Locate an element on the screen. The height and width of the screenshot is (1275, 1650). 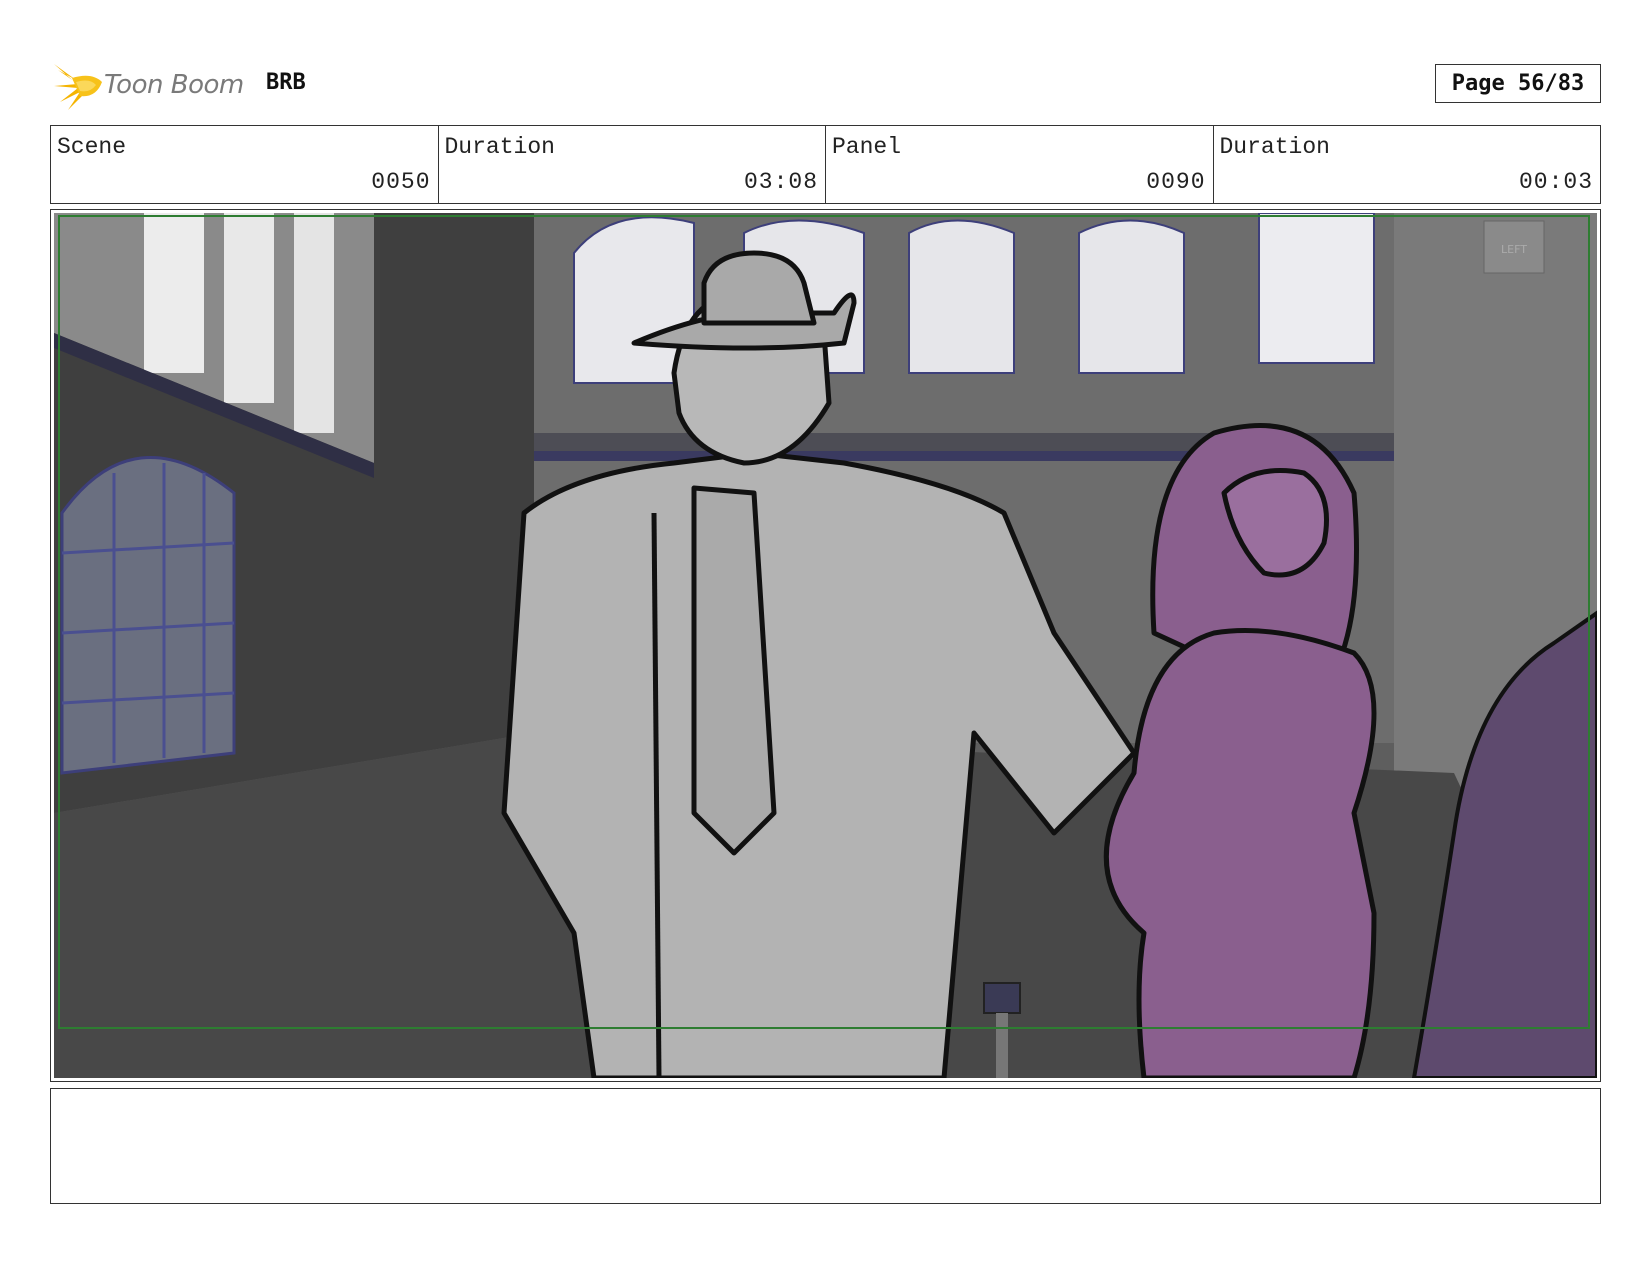
panel-value: 0090 is located at coordinates (1176, 182).